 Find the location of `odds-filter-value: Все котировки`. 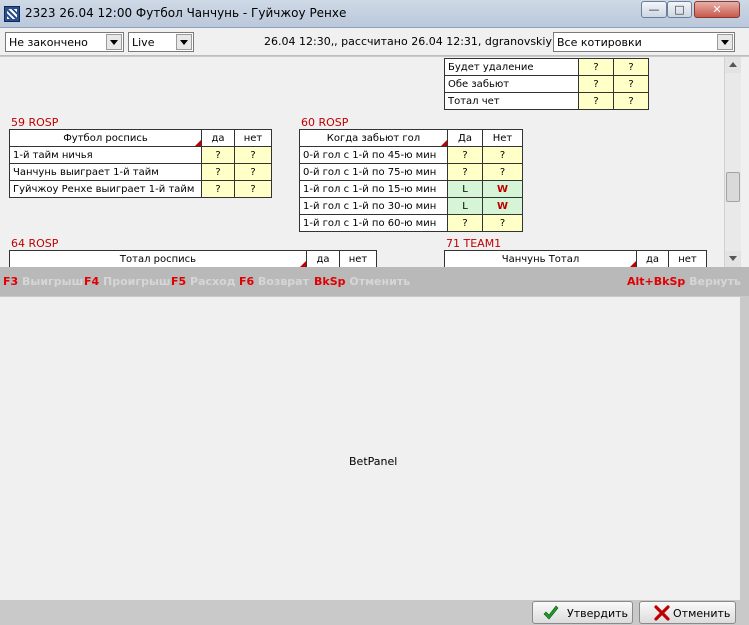

odds-filter-value: Все котировки is located at coordinates (599, 42).